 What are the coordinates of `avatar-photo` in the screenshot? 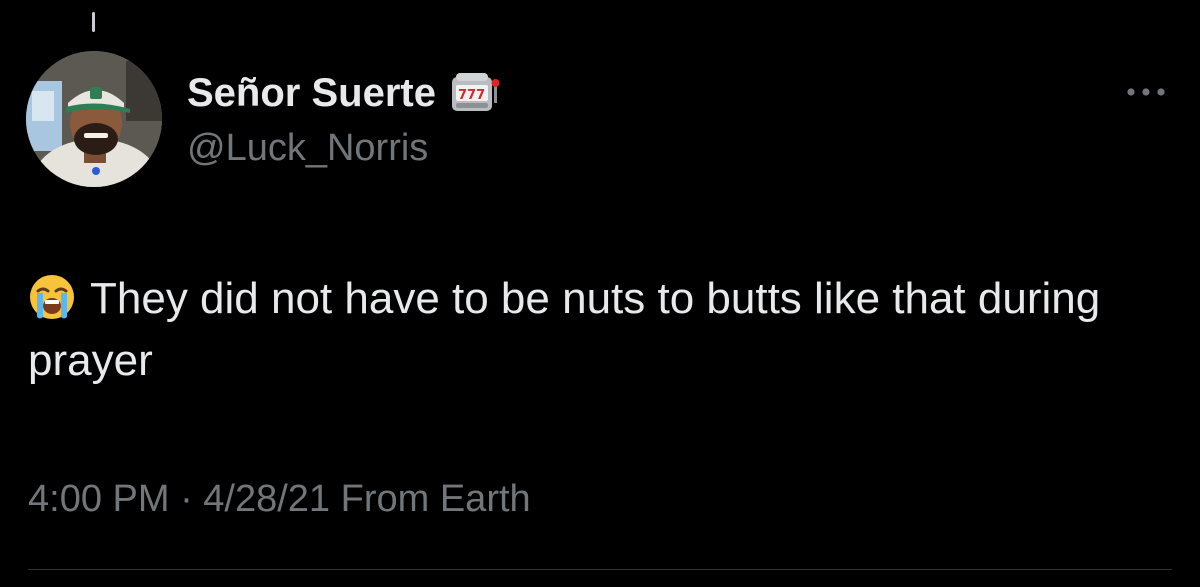 It's located at (94, 119).